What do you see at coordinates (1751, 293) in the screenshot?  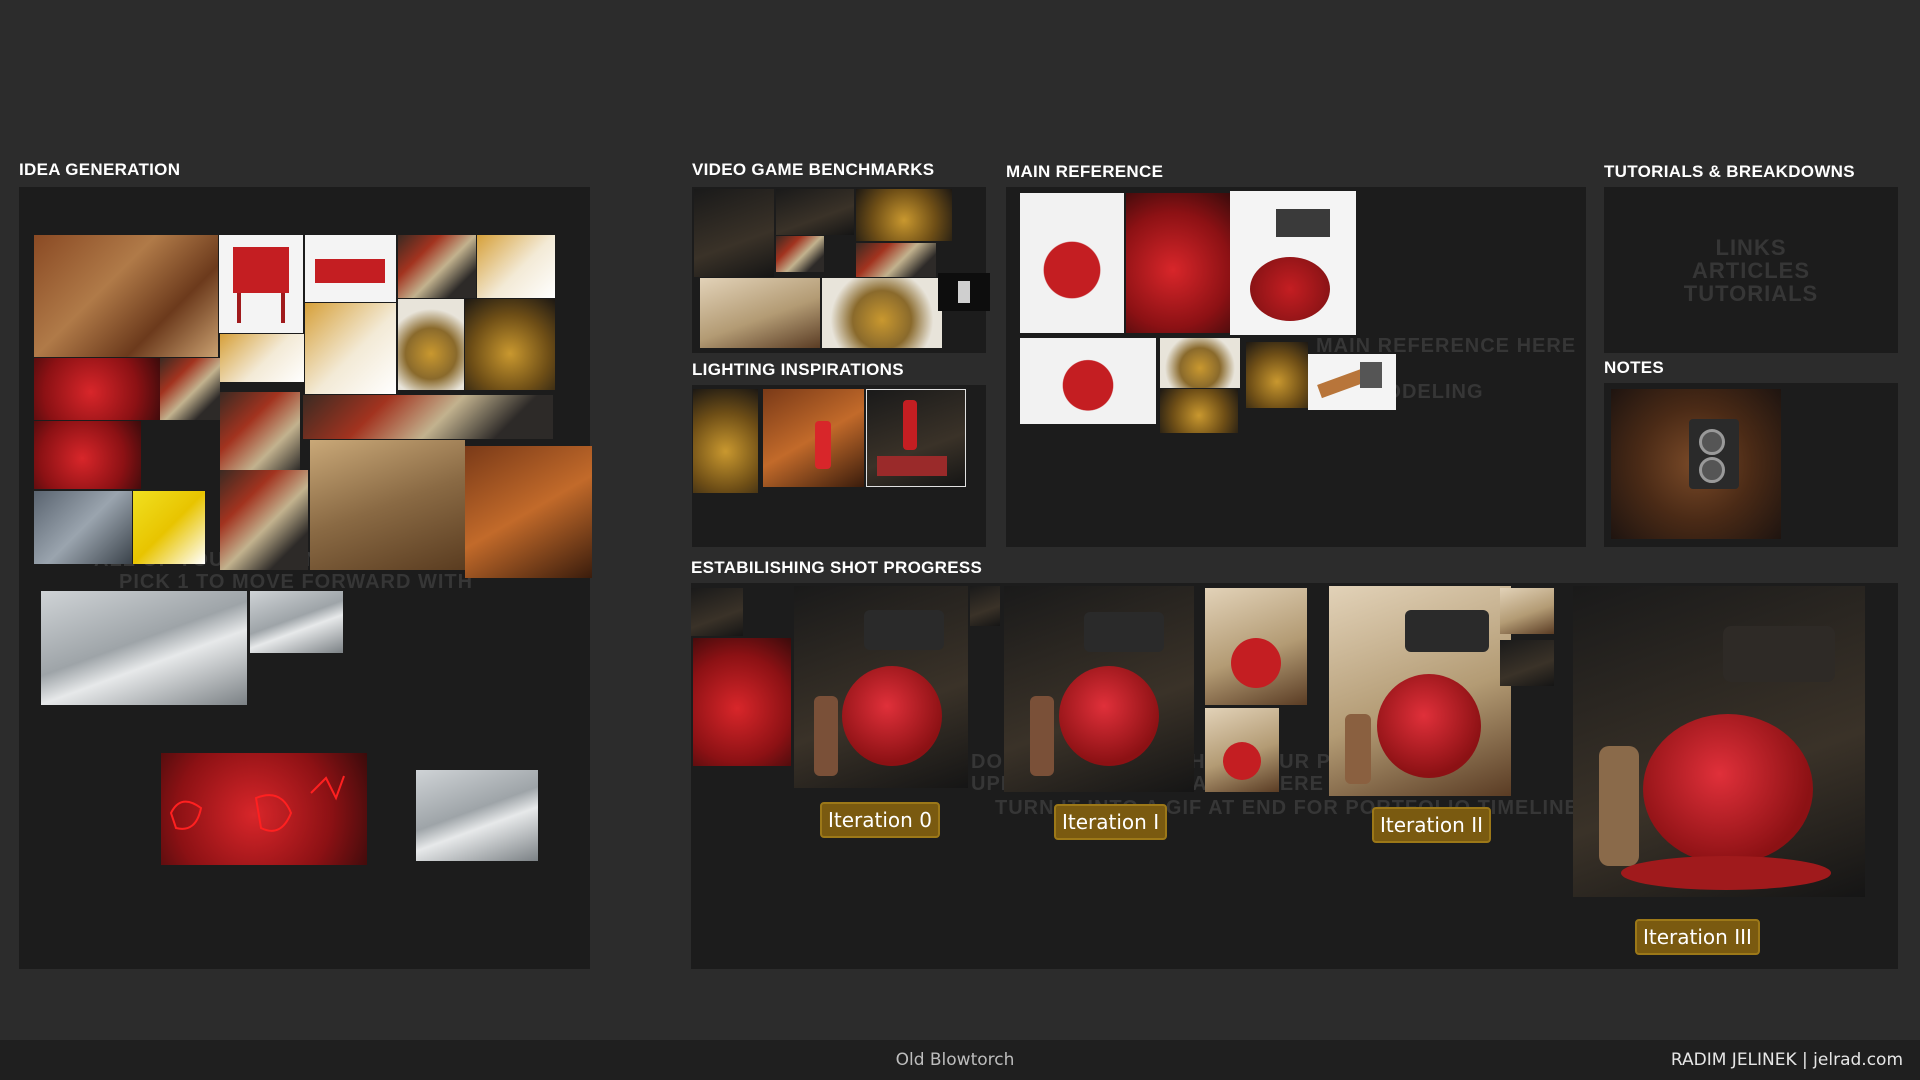 I see `ghost-text-tutorials: TUTORIALS` at bounding box center [1751, 293].